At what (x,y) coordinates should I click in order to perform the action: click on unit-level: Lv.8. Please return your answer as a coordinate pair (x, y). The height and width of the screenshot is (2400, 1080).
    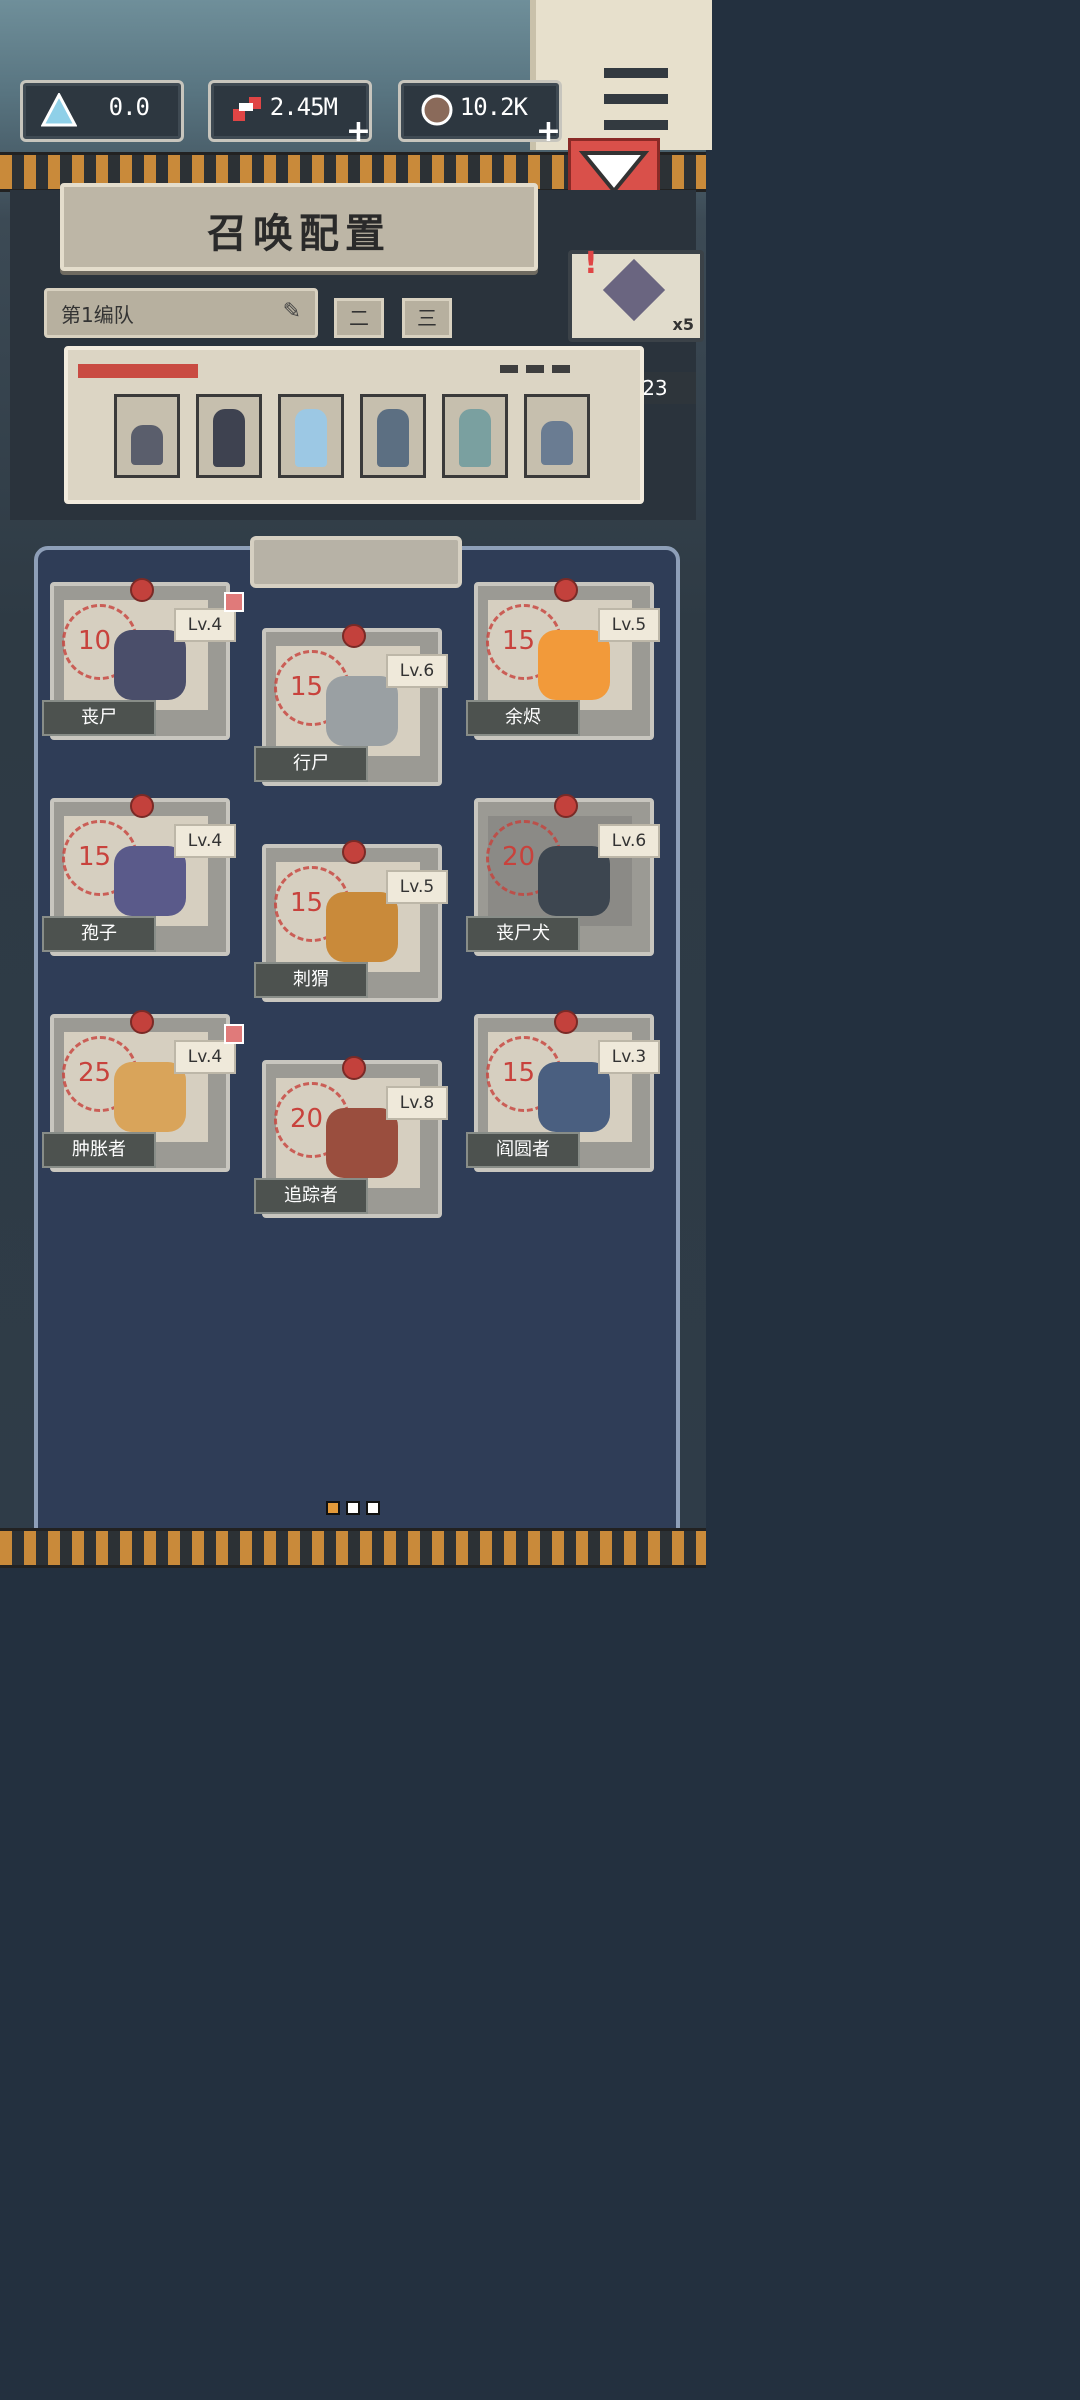
    Looking at the image, I should click on (417, 1103).